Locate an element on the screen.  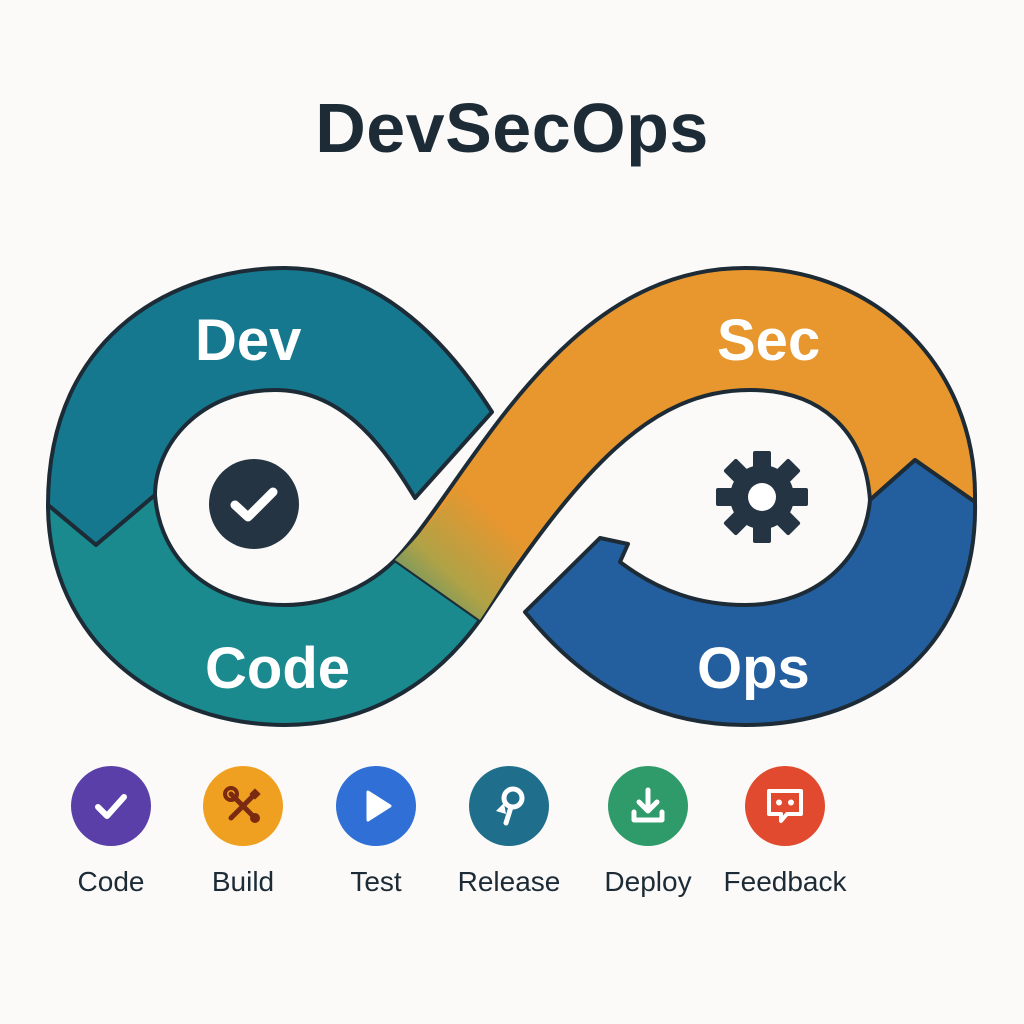
stage-deploy: Deploy is located at coordinates (648, 832).